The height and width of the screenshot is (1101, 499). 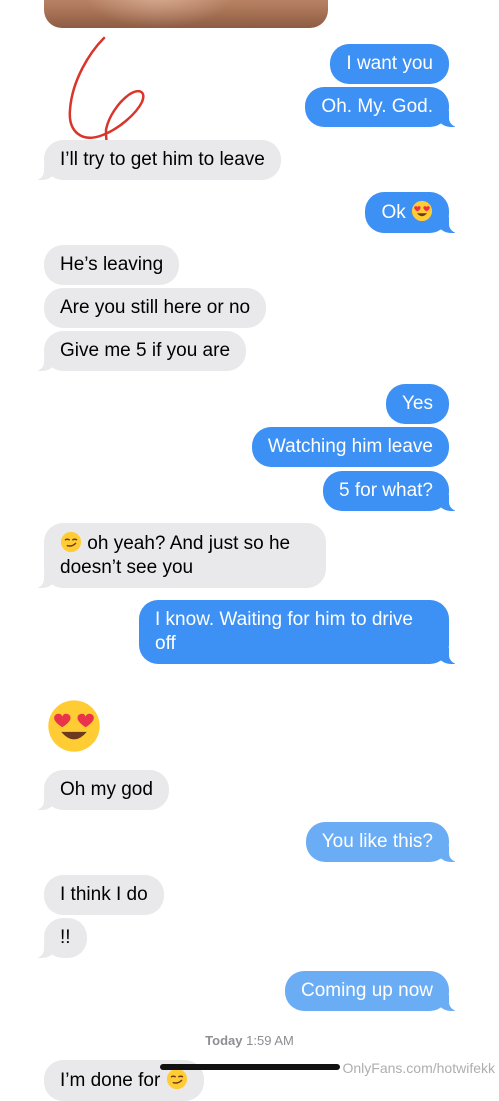 What do you see at coordinates (145, 350) in the screenshot?
I see `message-text: Give me 5 if you are` at bounding box center [145, 350].